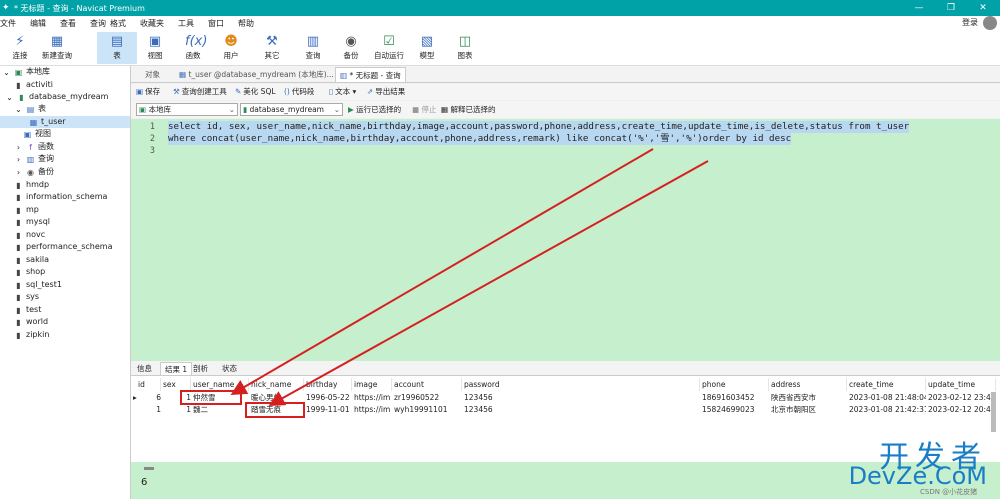  Describe the element at coordinates (26, 297) in the screenshot. I see `tree-item-sys: ▮ sys` at that location.